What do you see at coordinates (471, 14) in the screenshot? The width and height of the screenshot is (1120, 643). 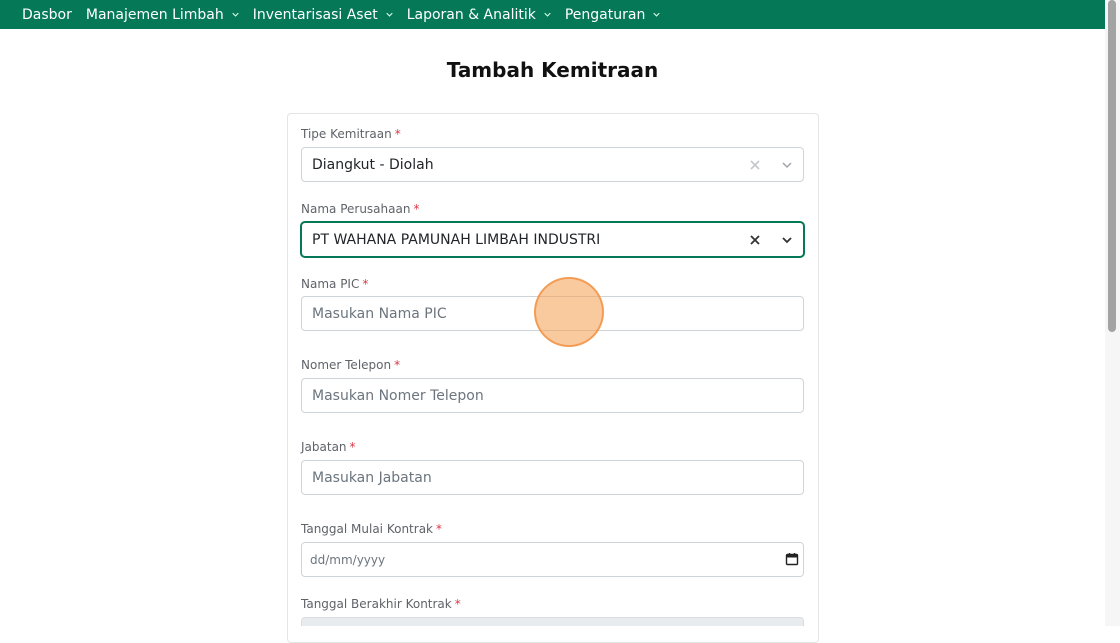 I see `nav-item-label: Laporan & Analitik` at bounding box center [471, 14].